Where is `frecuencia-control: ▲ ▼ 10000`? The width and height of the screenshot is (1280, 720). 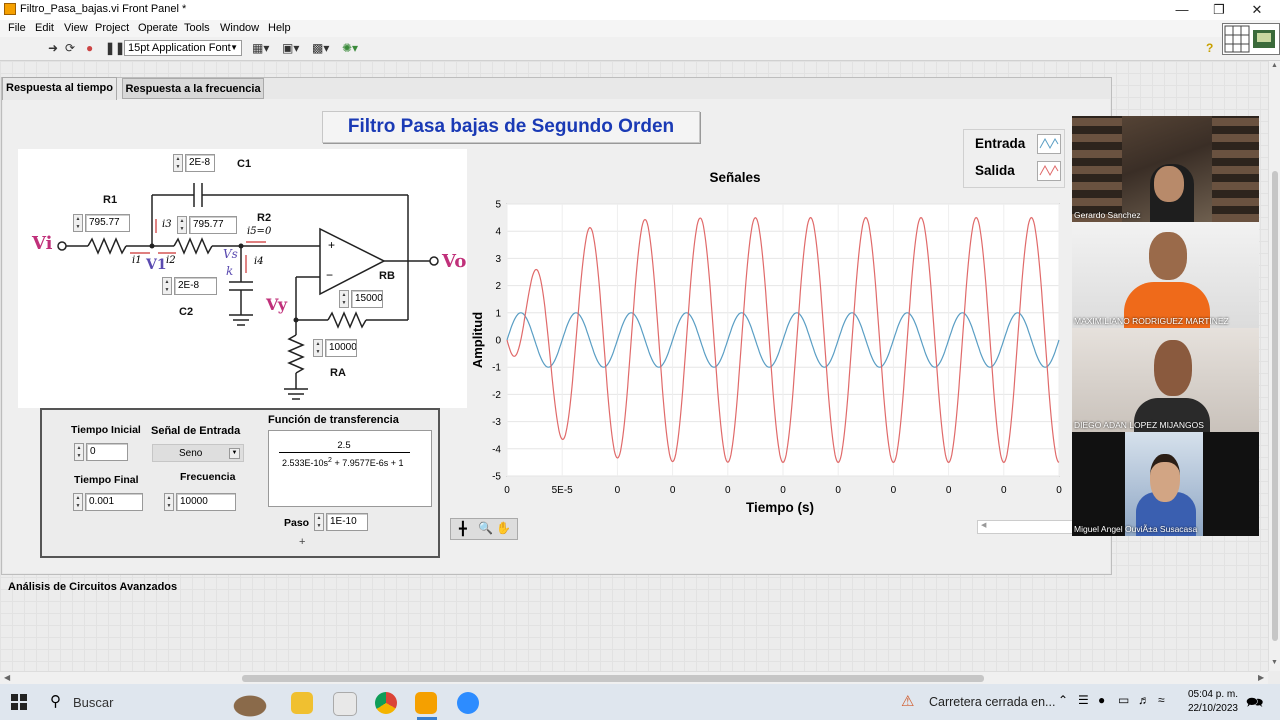 frecuencia-control: ▲ ▼ 10000 is located at coordinates (200, 502).